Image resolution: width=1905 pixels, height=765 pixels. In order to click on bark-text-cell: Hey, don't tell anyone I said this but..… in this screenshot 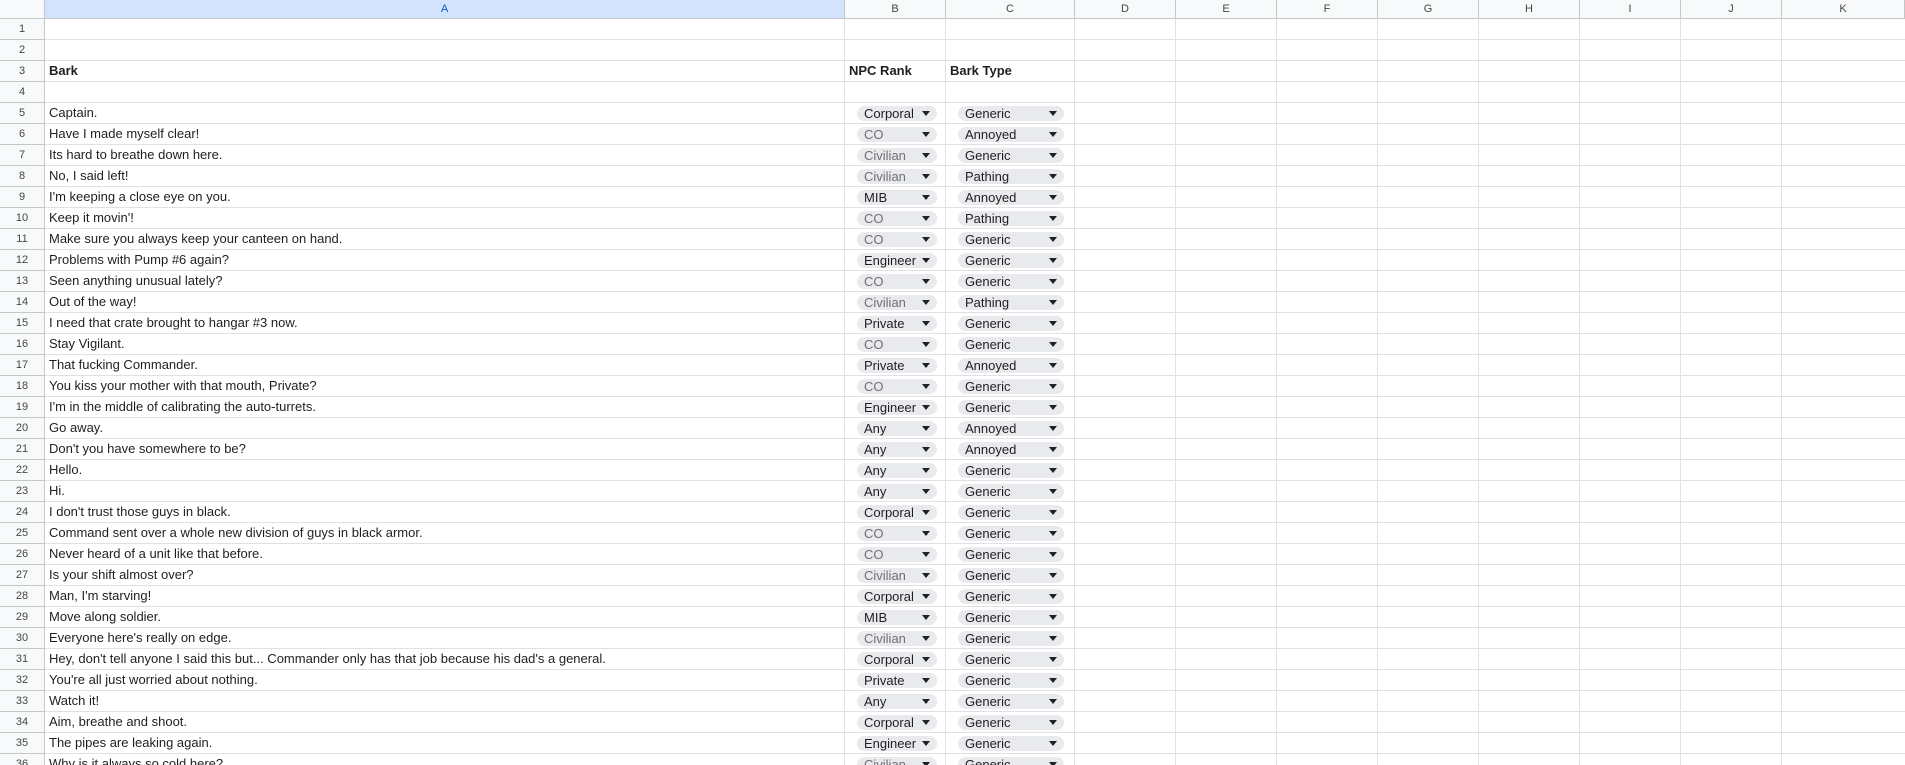, I will do `click(445, 659)`.